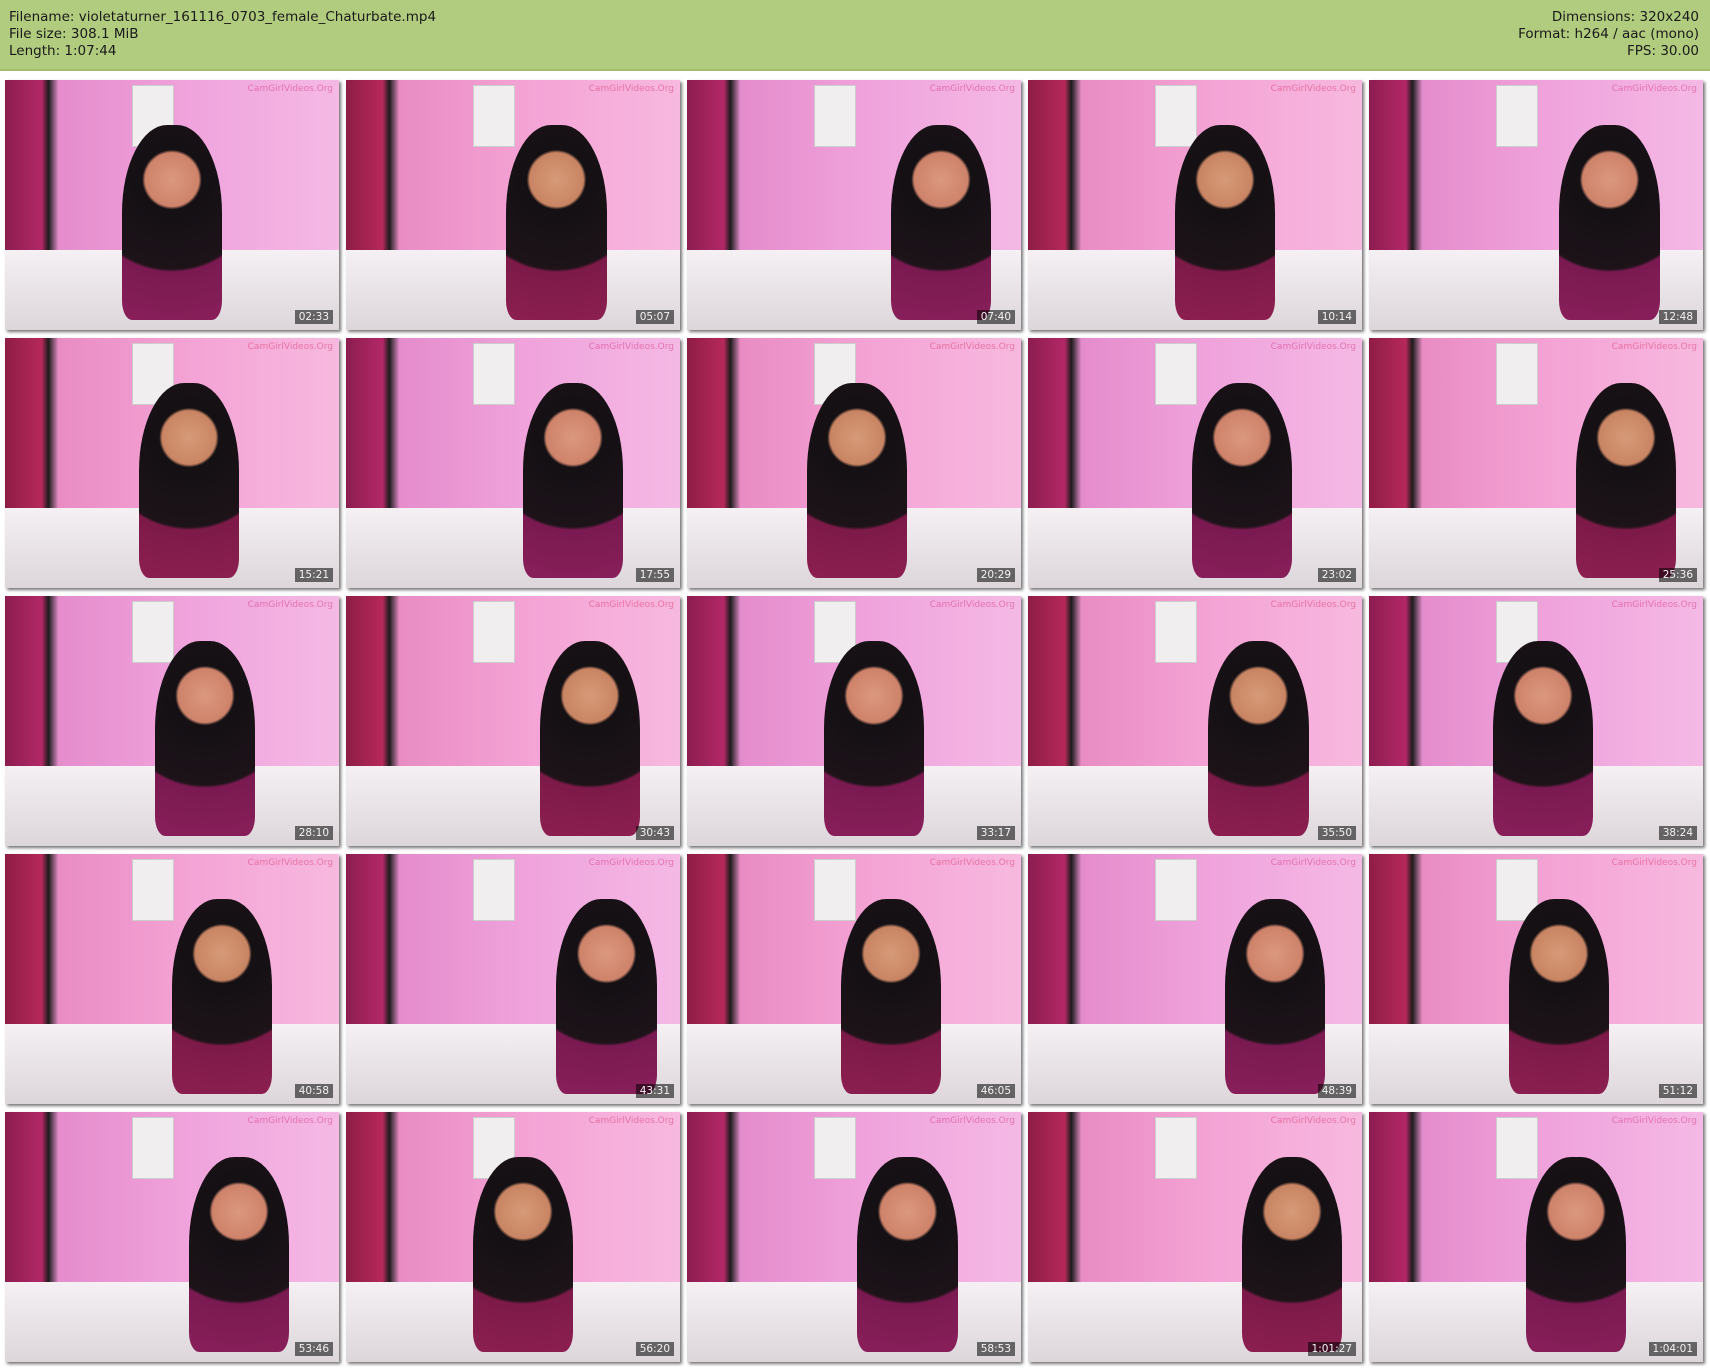  I want to click on video-thumbnail: CamGirlVideos.Org 48:39, so click(1195, 979).